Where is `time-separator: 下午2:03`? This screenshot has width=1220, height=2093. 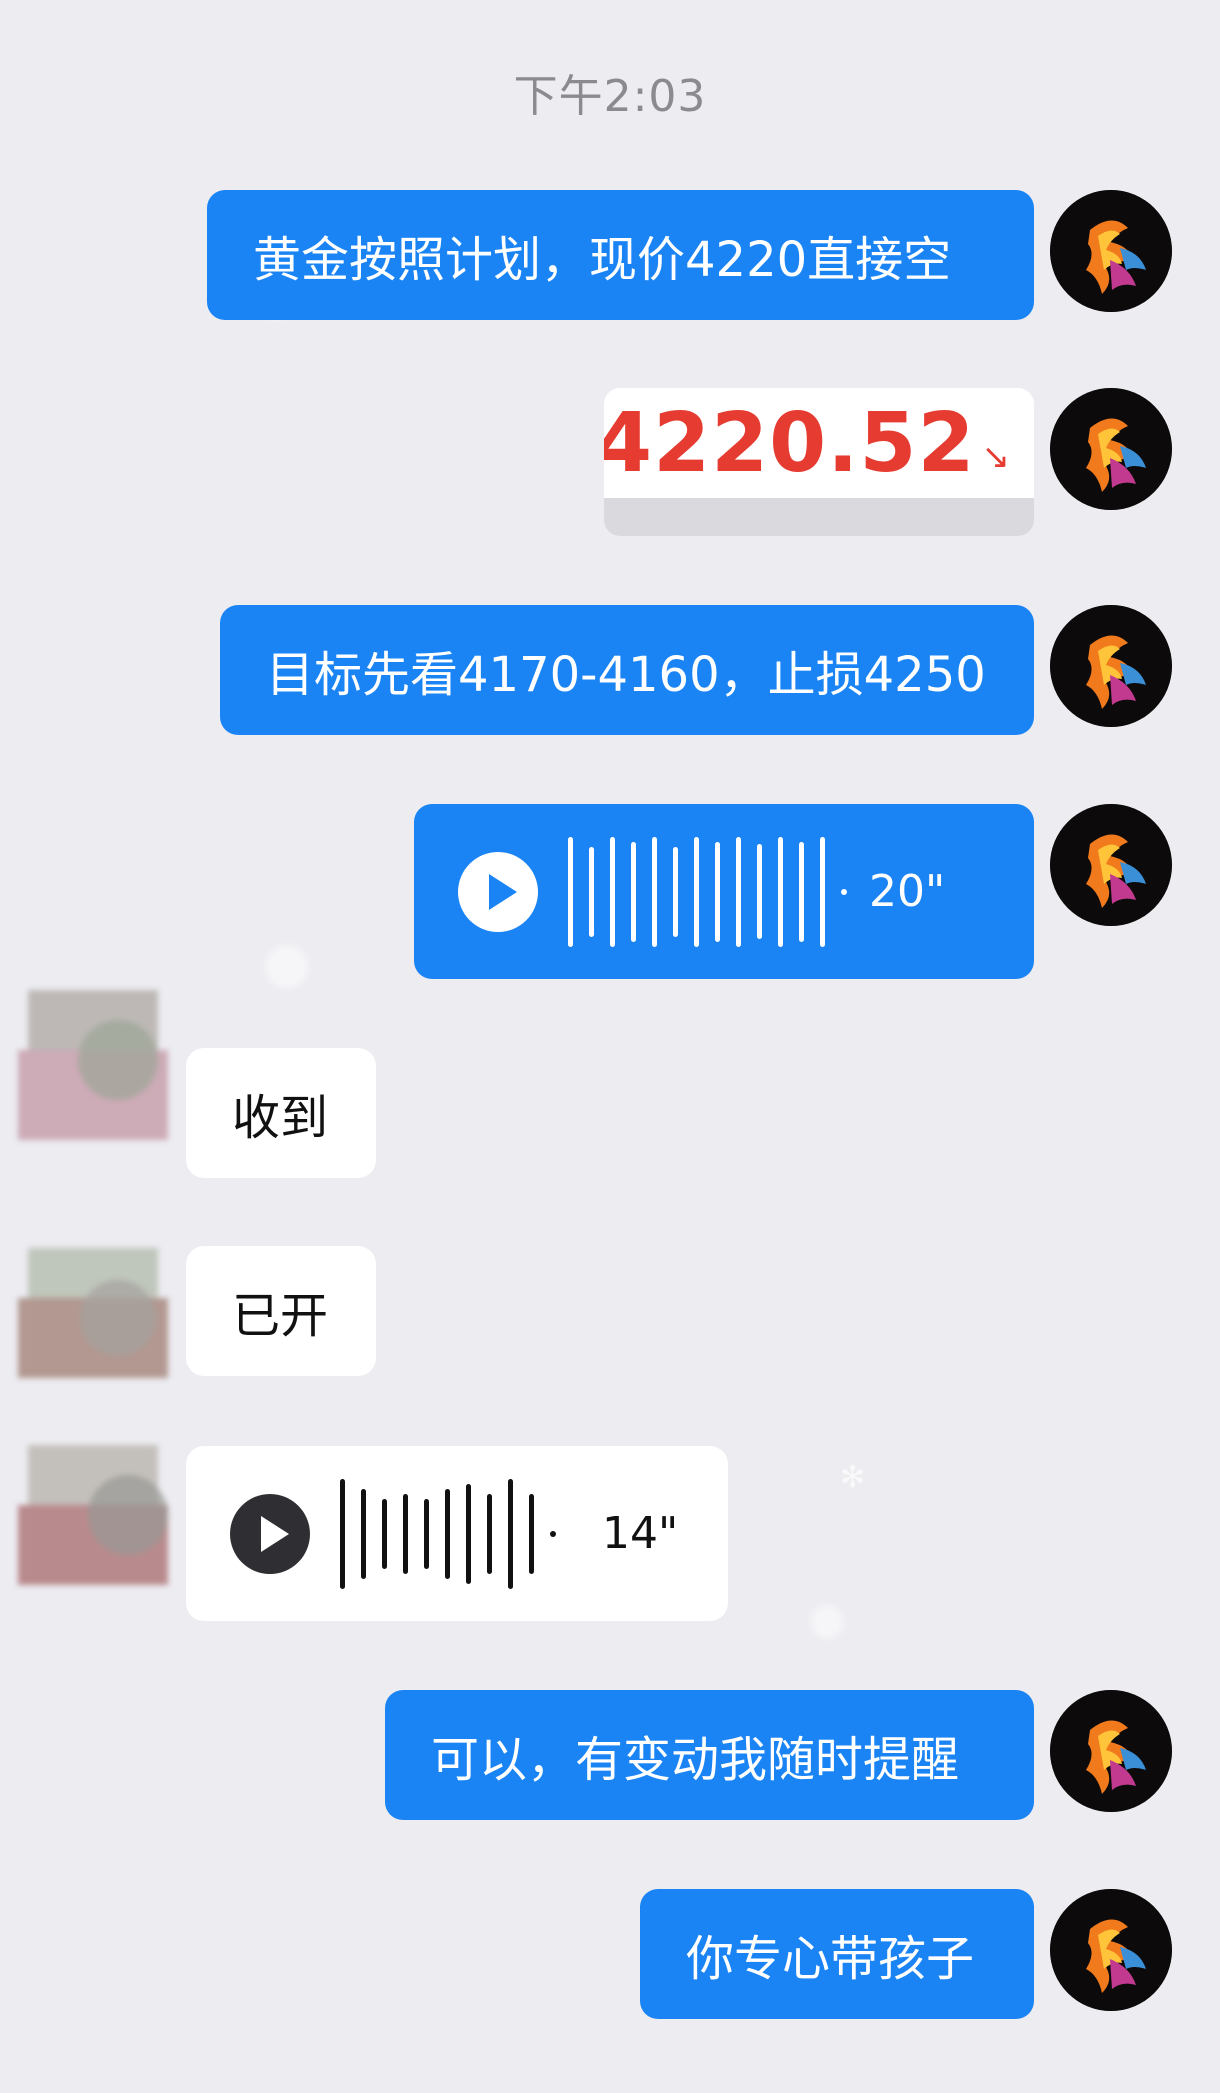
time-separator: 下午2:03 is located at coordinates (610, 96).